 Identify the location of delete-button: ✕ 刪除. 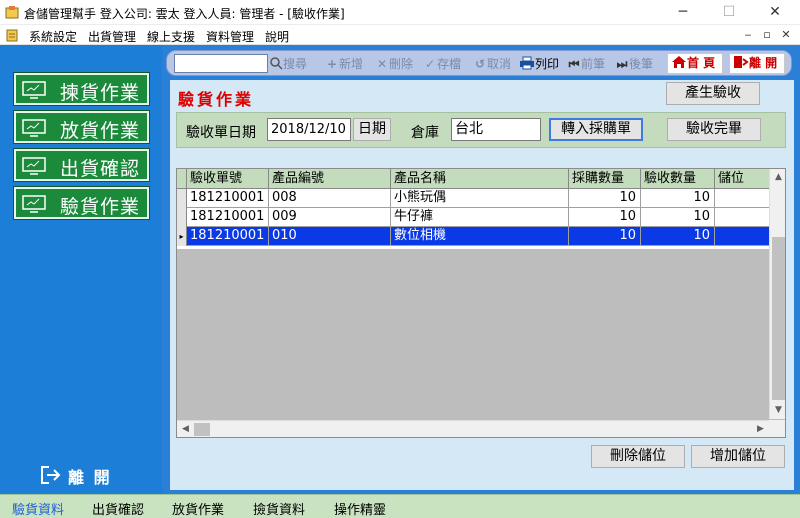
(394, 64).